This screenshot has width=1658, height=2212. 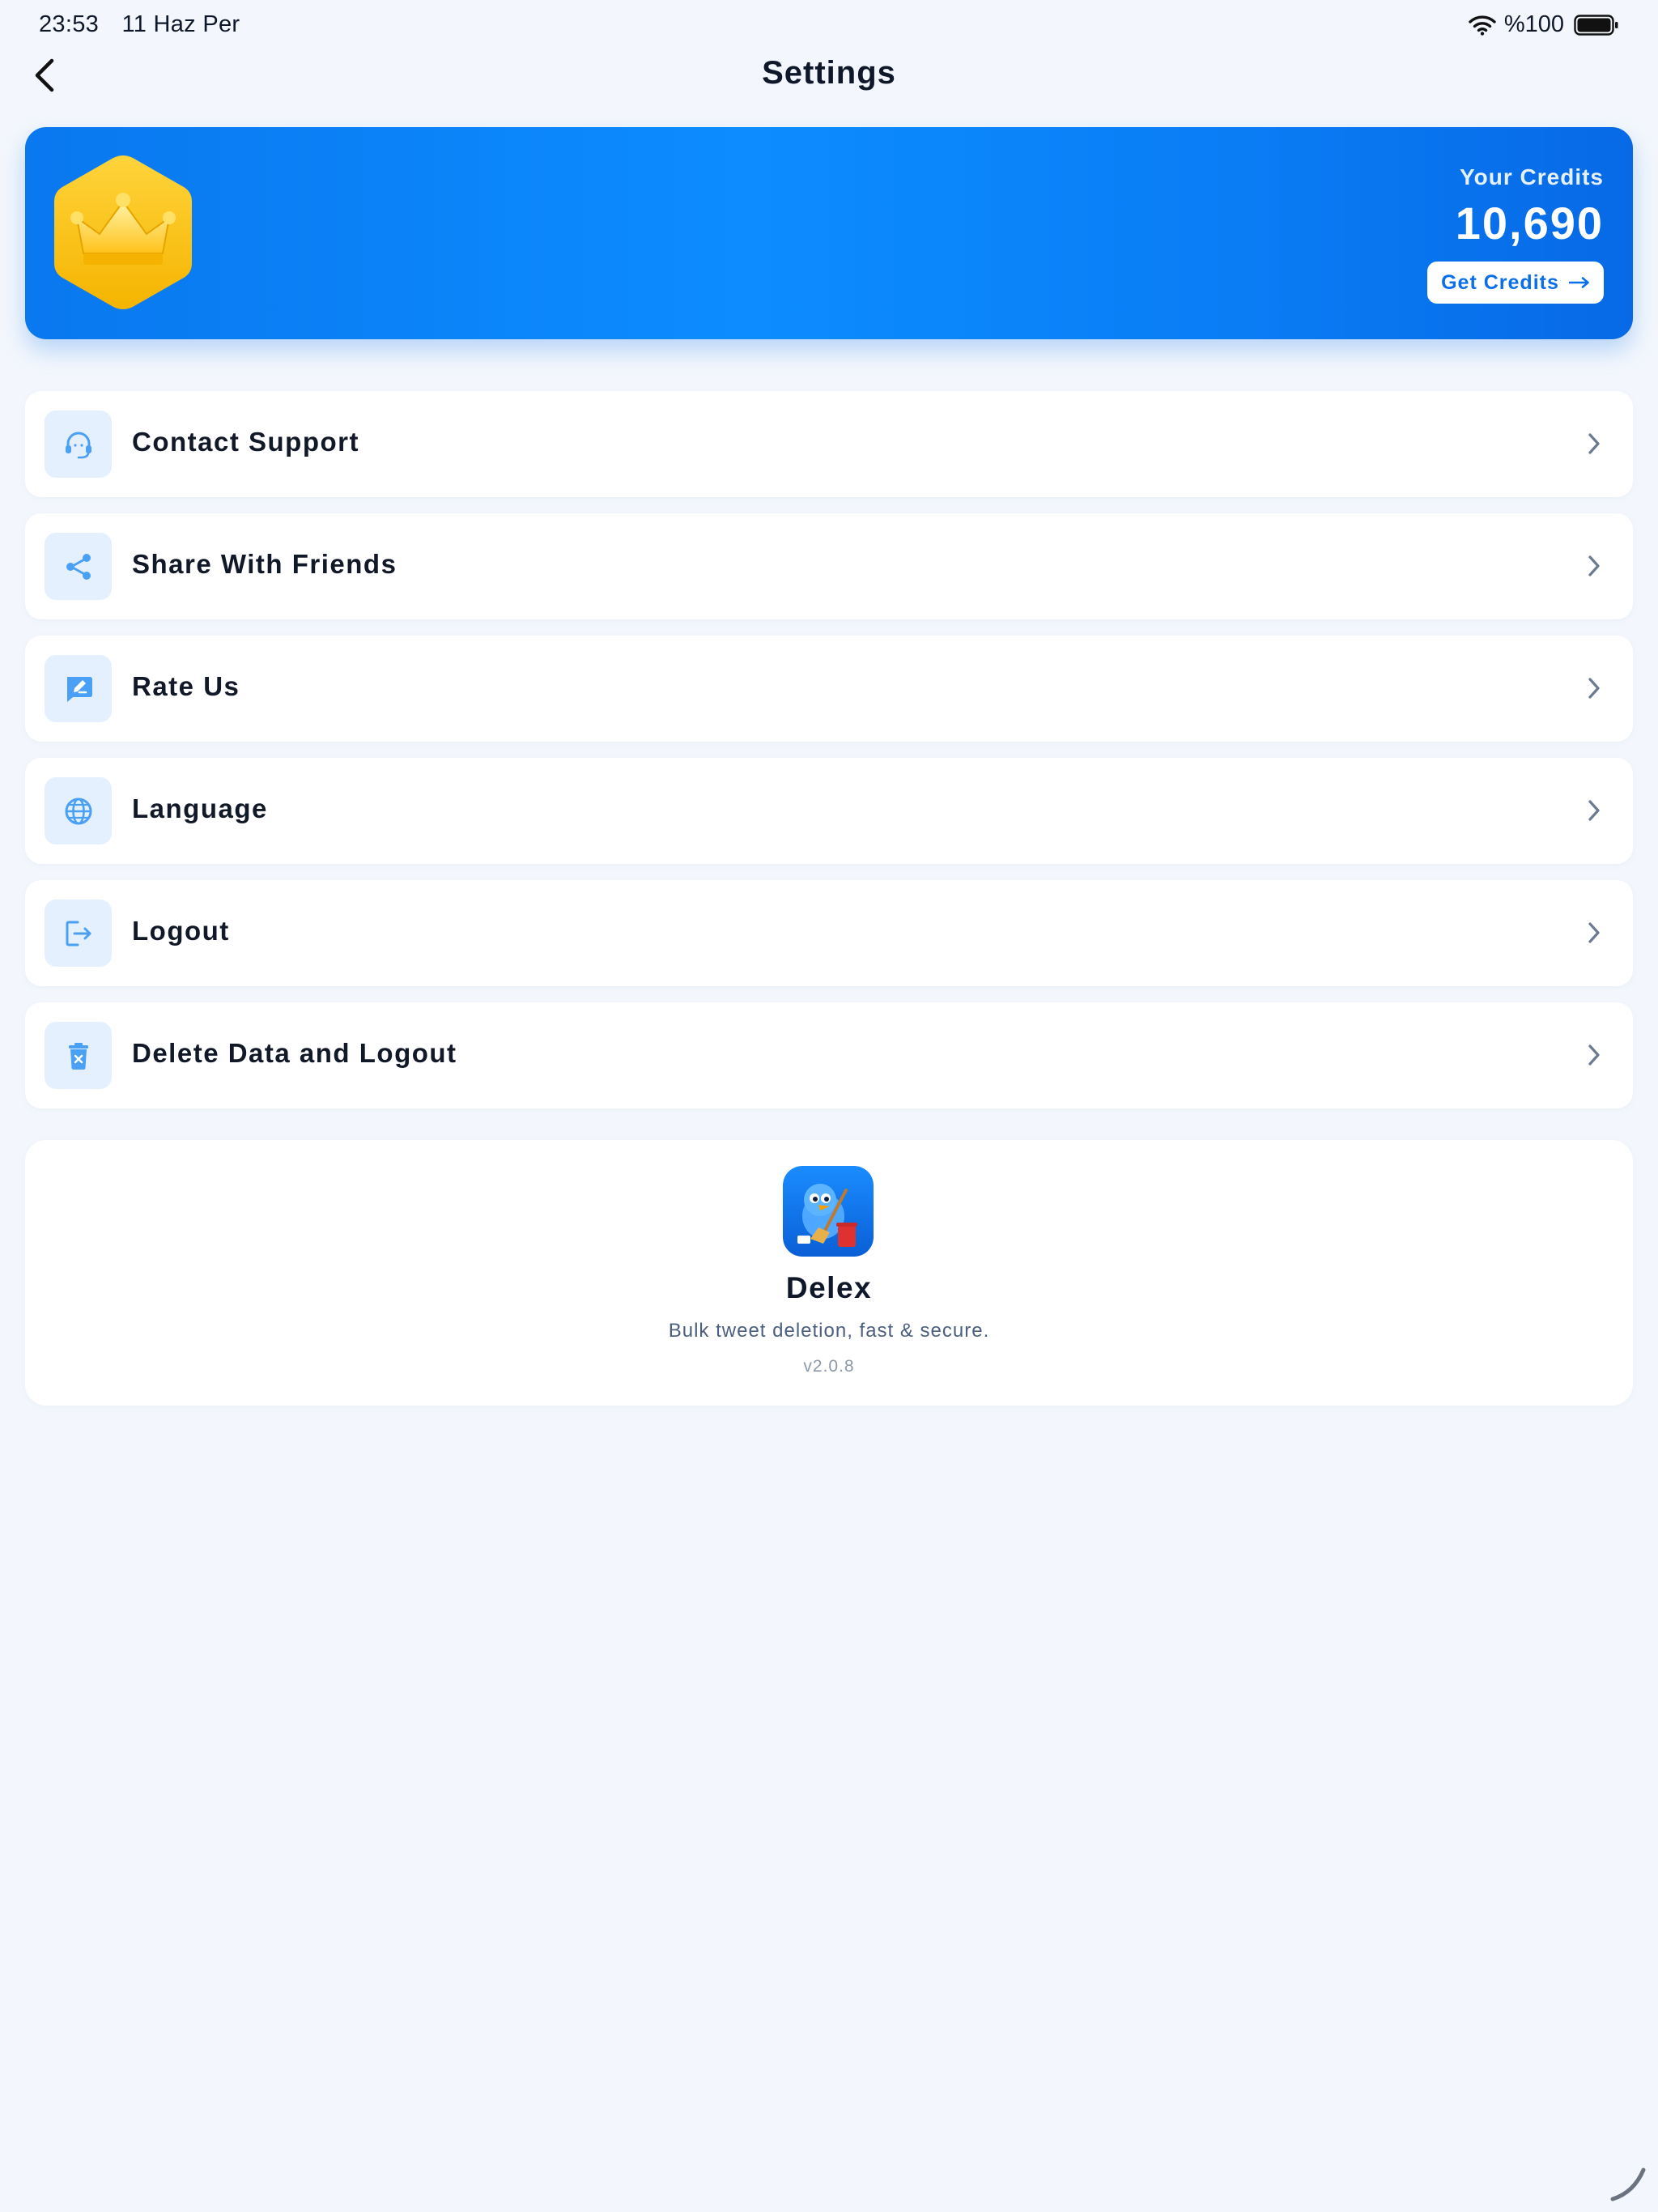 What do you see at coordinates (1482, 26) in the screenshot?
I see `wifi-icon` at bounding box center [1482, 26].